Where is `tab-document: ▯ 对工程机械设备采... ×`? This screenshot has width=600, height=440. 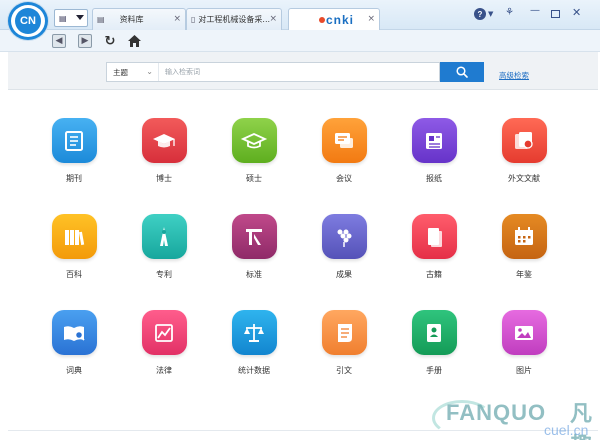
tab-document: ▯ 对工程机械设备采... × is located at coordinates (234, 19).